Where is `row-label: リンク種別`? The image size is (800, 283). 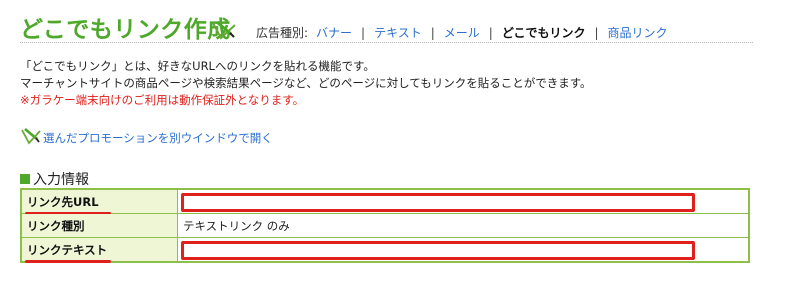
row-label: リンク種別 is located at coordinates (56, 225).